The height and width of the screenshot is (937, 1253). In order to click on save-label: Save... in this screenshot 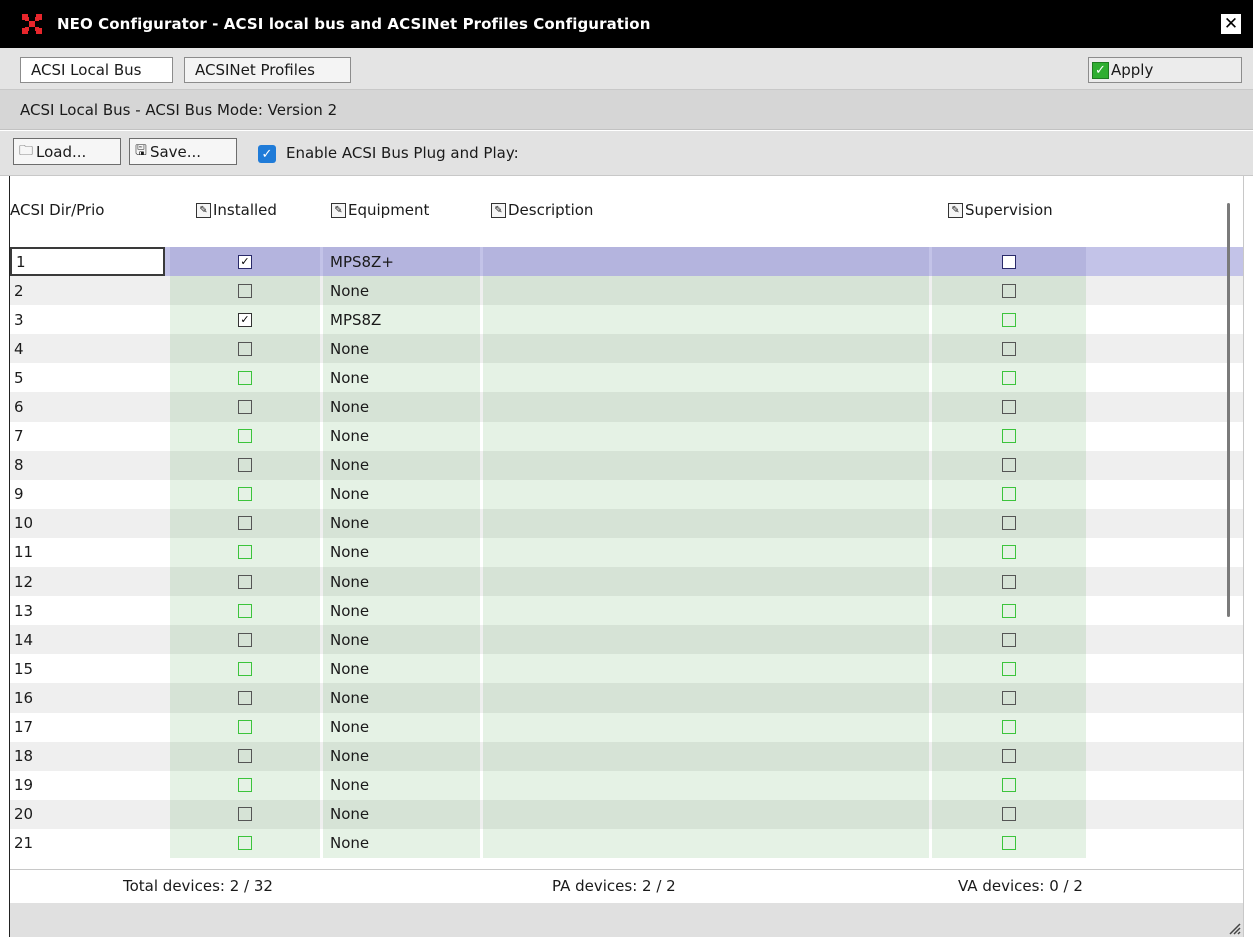, I will do `click(175, 152)`.